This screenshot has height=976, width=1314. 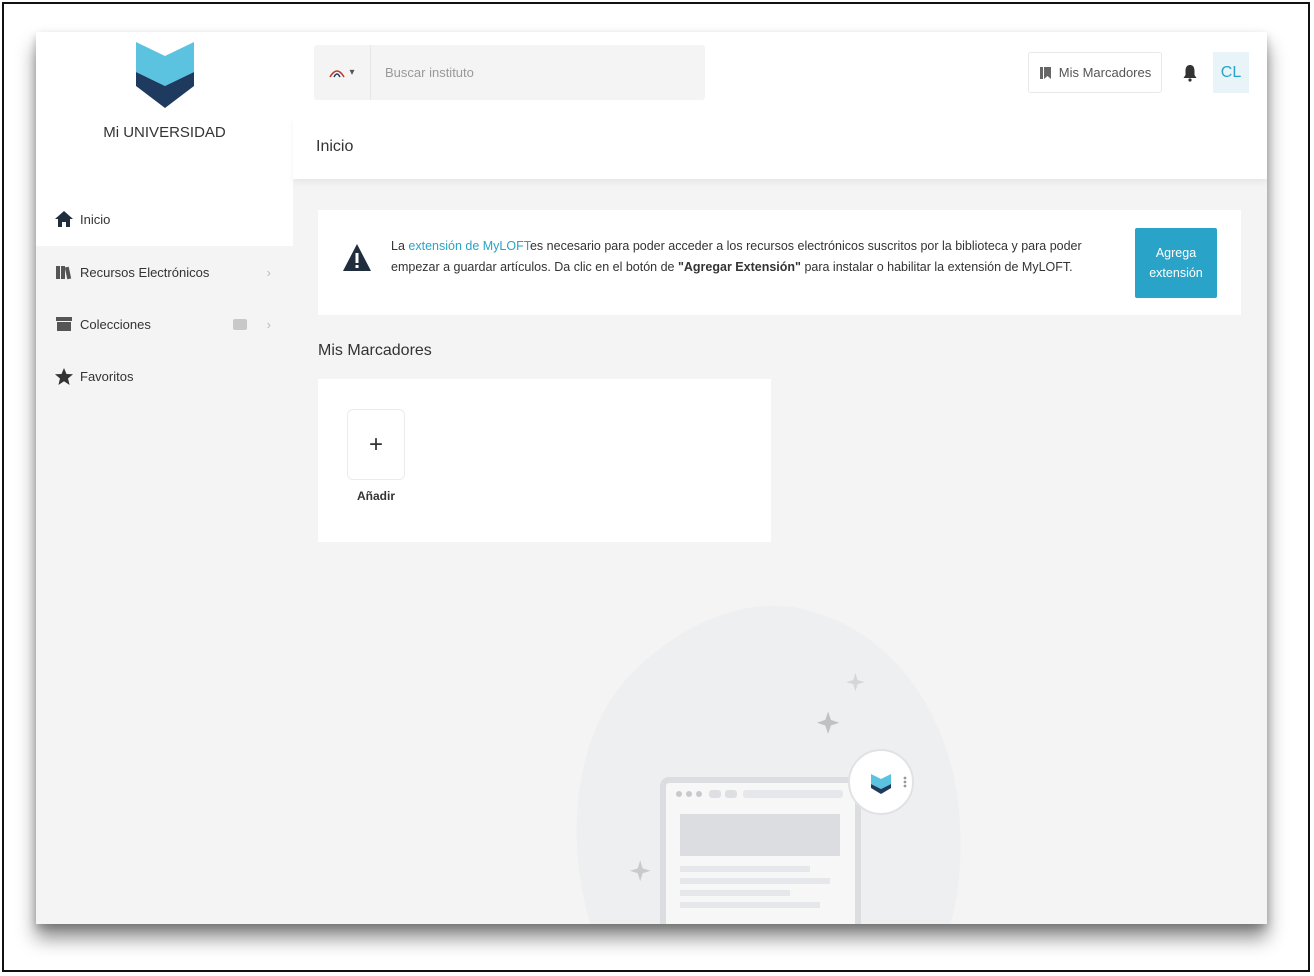 What do you see at coordinates (768, 764) in the screenshot?
I see `extension-illustration` at bounding box center [768, 764].